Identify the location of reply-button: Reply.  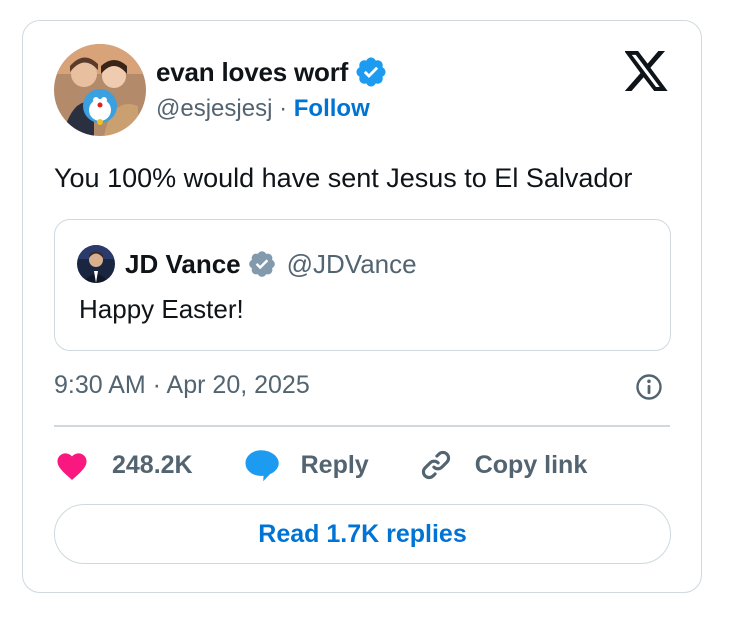
(306, 465).